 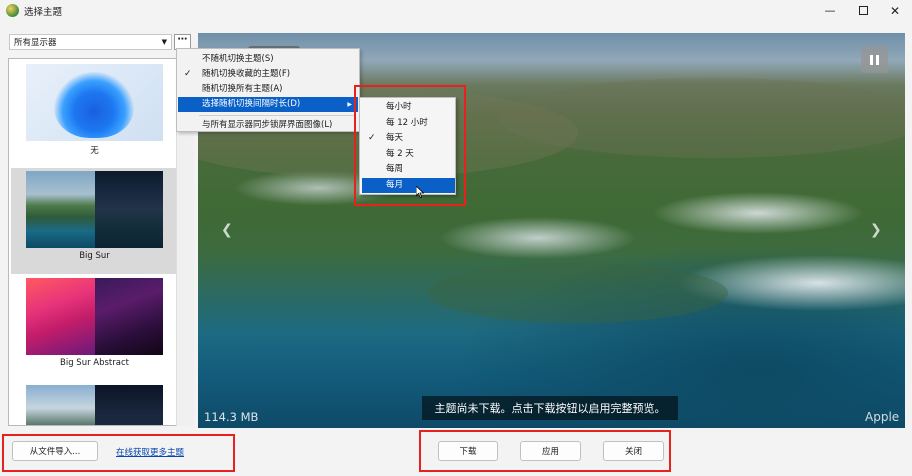 I want to click on theme-item-big-sur-abstract: Big Sur Abstract, so click(x=94, y=328).